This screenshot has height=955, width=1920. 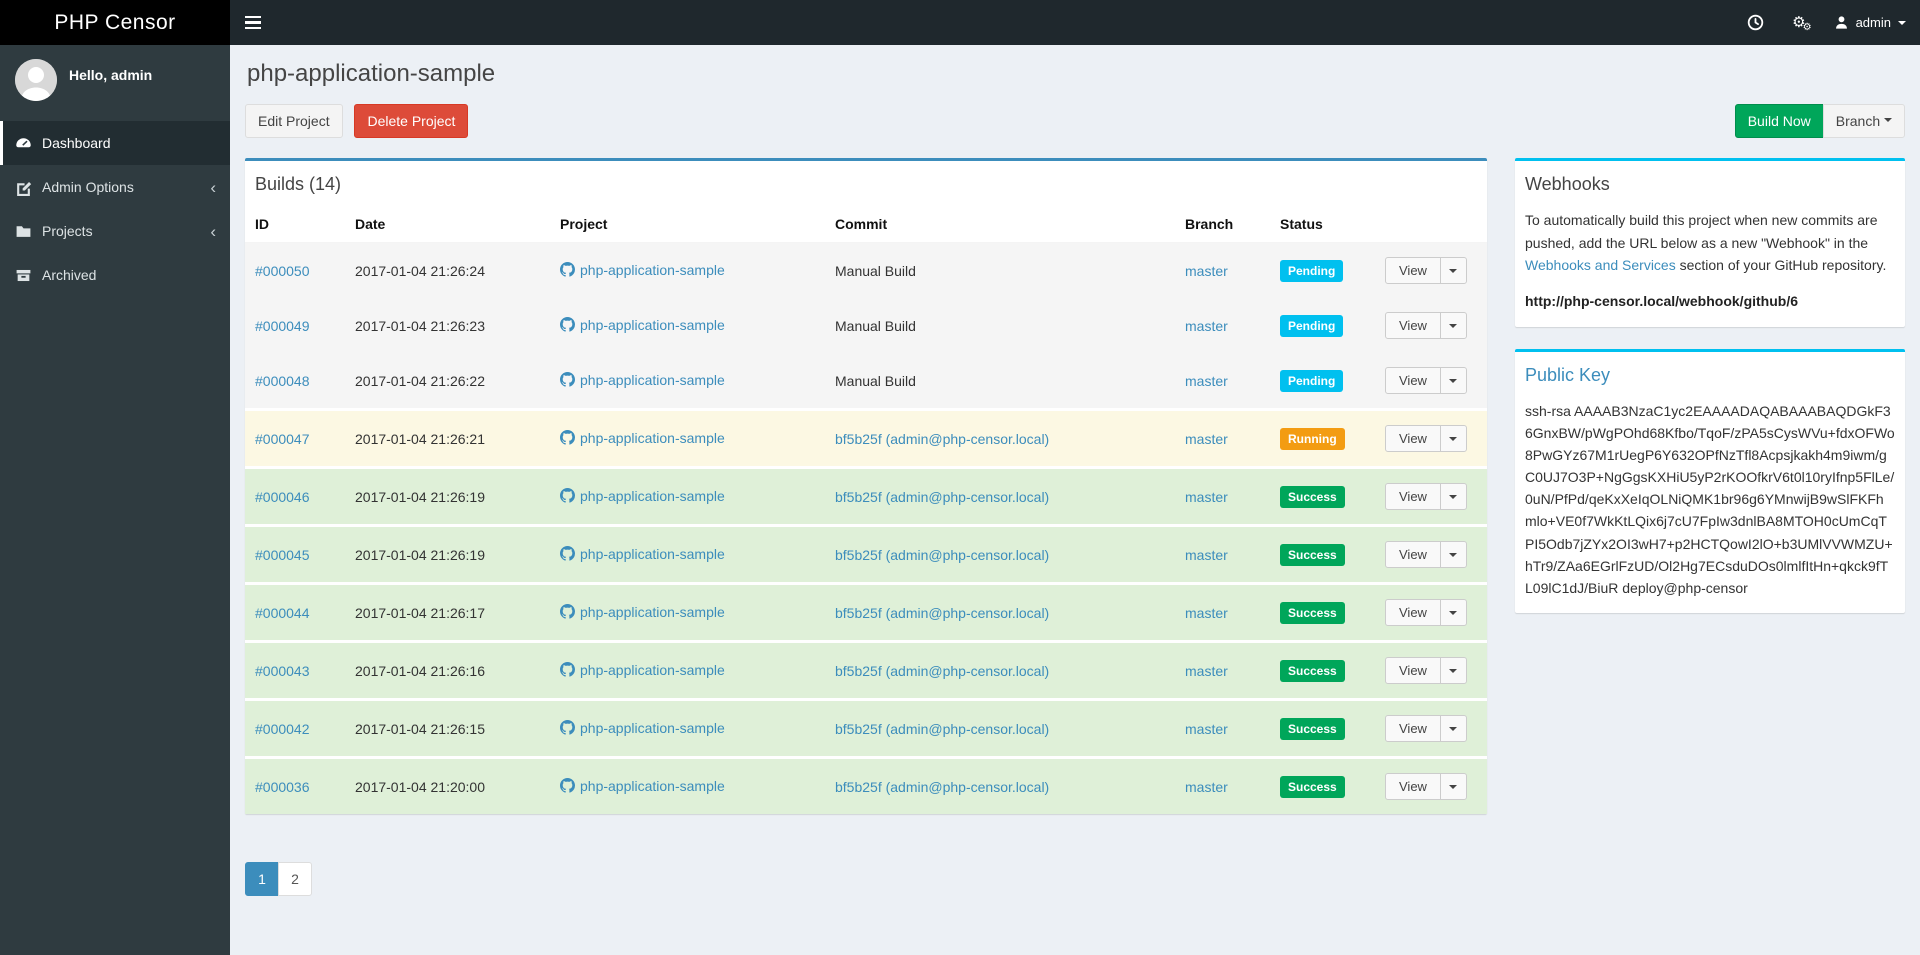 What do you see at coordinates (1000, 225) in the screenshot?
I see `col-header-commit: Commit` at bounding box center [1000, 225].